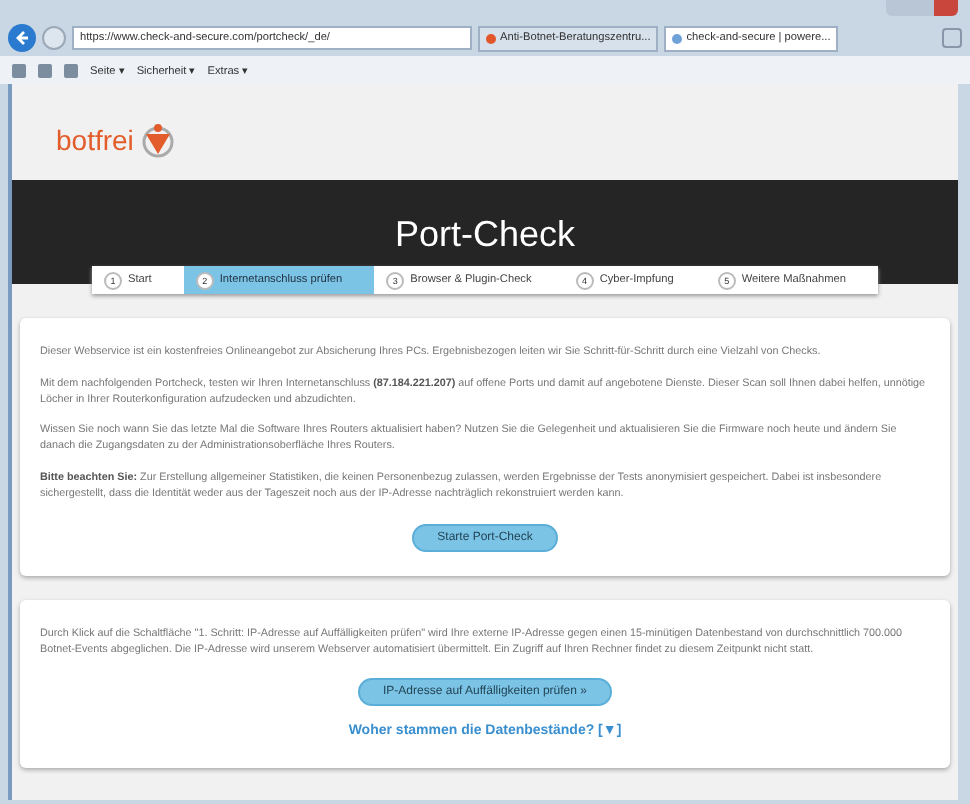  What do you see at coordinates (157, 140) in the screenshot?
I see `logo-icon` at bounding box center [157, 140].